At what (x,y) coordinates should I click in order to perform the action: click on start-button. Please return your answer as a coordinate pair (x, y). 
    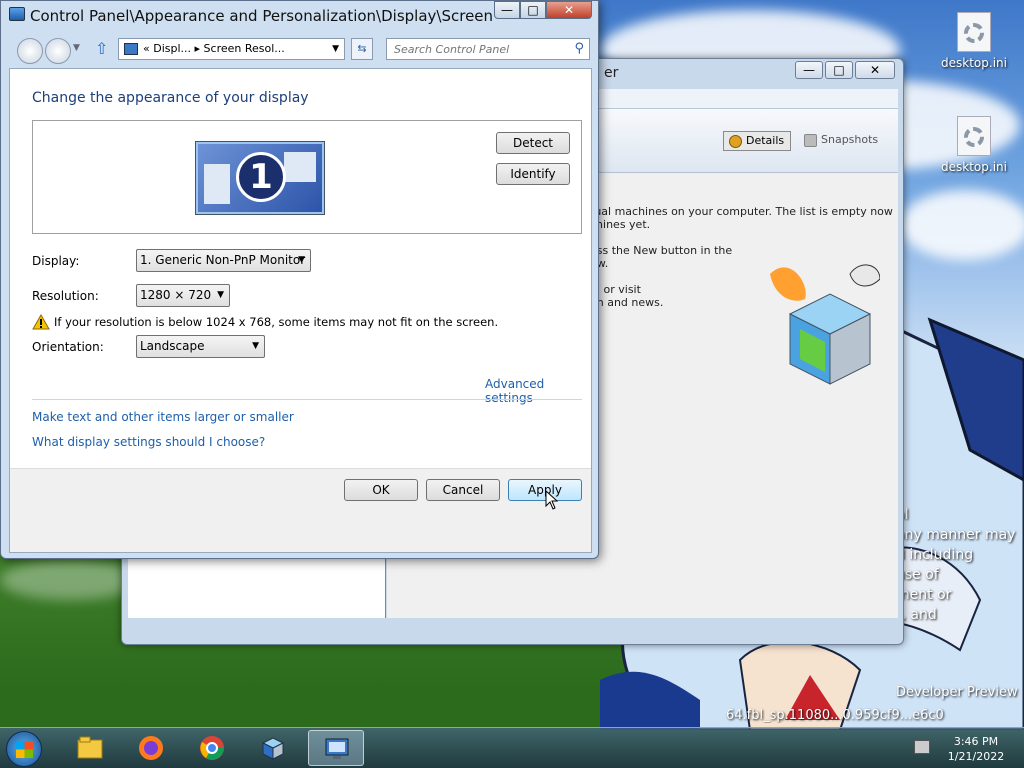
    Looking at the image, I should click on (24, 749).